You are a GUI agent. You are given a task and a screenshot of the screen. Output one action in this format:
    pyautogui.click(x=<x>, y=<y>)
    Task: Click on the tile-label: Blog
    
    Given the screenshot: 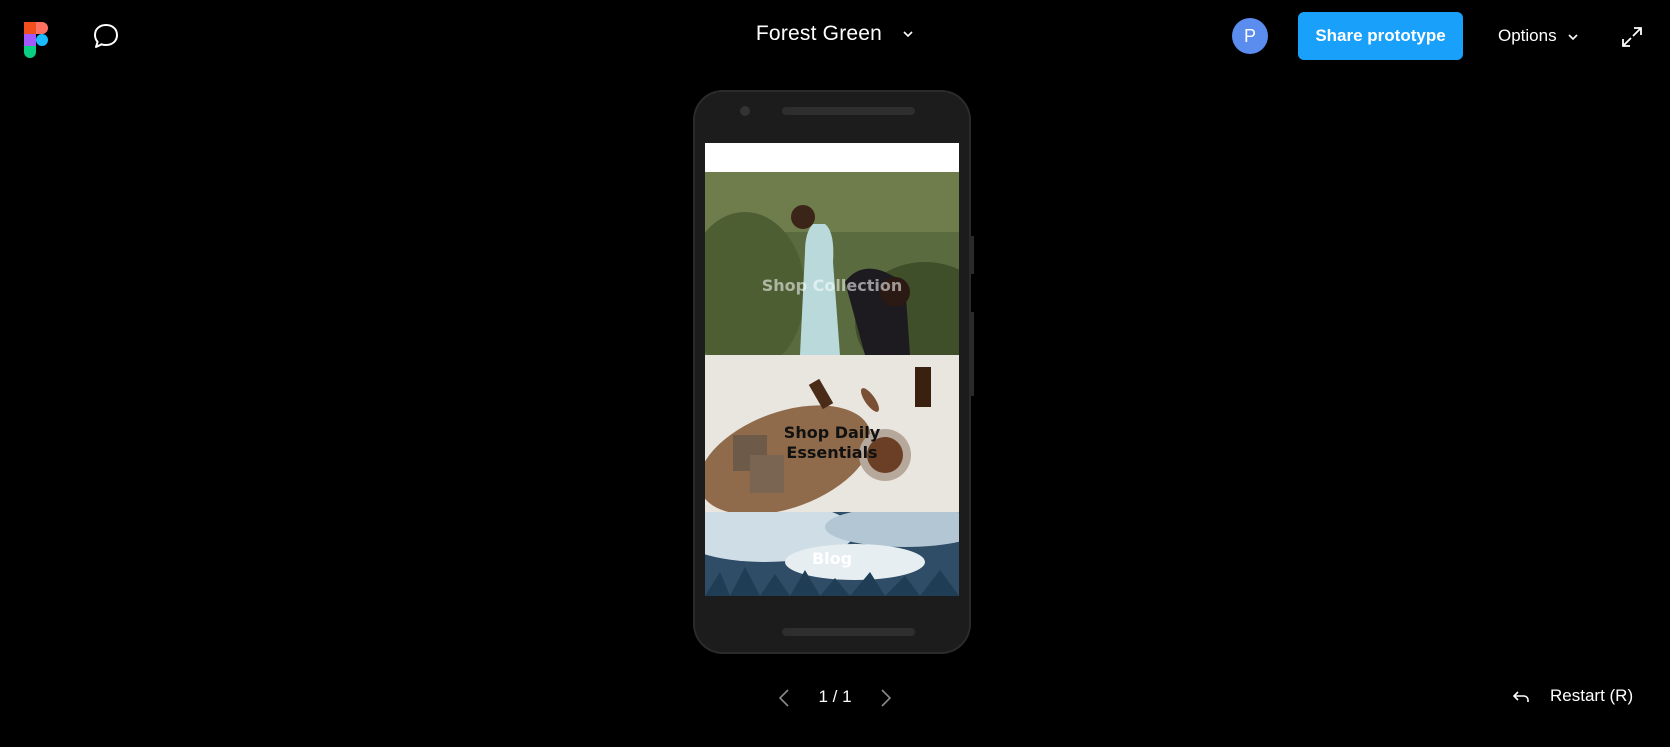 What is the action you would take?
    pyautogui.click(x=832, y=558)
    